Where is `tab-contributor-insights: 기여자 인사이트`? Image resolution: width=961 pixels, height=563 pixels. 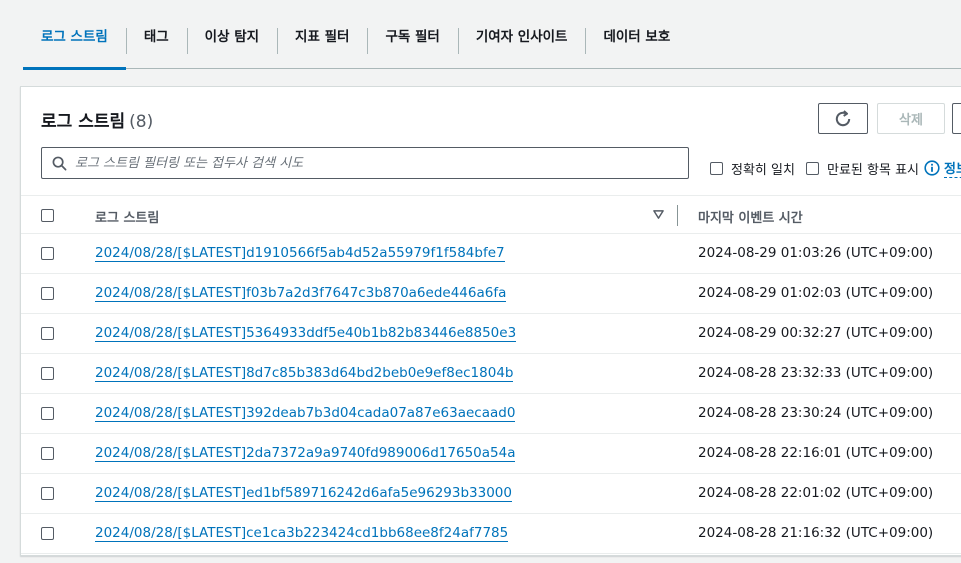 tab-contributor-insights: 기여자 인사이트 is located at coordinates (521, 34).